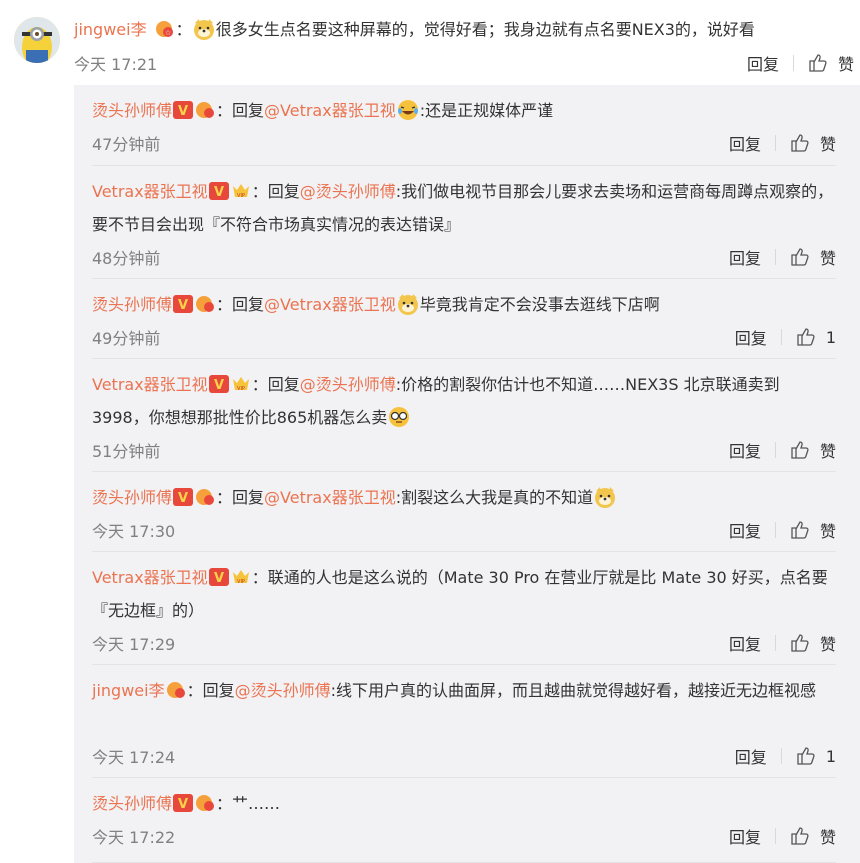 The height and width of the screenshot is (863, 860). I want to click on reply-item: 烫头孙师傅 V ：回复@Vetrax器张卫视:还是正规媒体严谨 47分钟前 回复 赞, so click(467, 125).